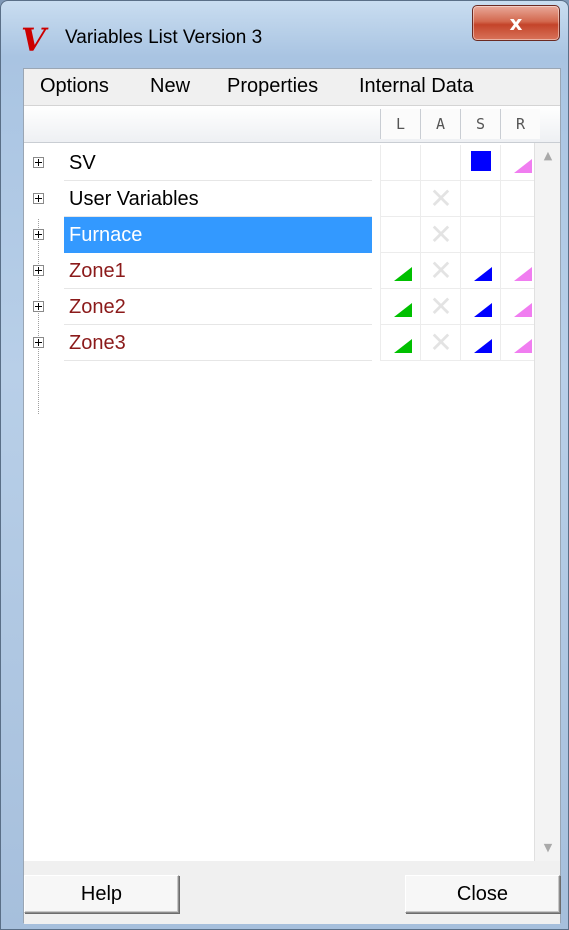 The height and width of the screenshot is (930, 569). What do you see at coordinates (74, 86) in the screenshot?
I see `menu-options: Options` at bounding box center [74, 86].